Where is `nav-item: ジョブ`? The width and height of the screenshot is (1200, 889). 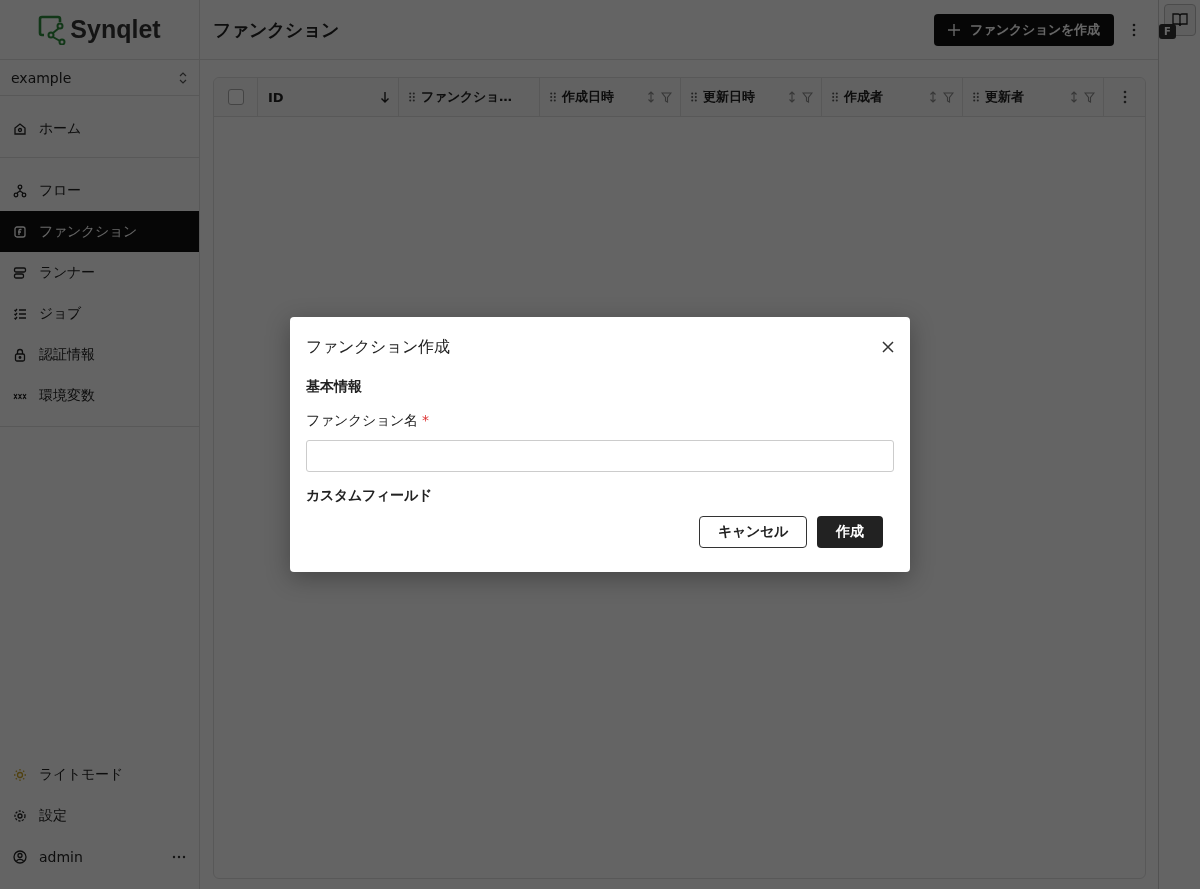
nav-item: ジョブ is located at coordinates (99, 313).